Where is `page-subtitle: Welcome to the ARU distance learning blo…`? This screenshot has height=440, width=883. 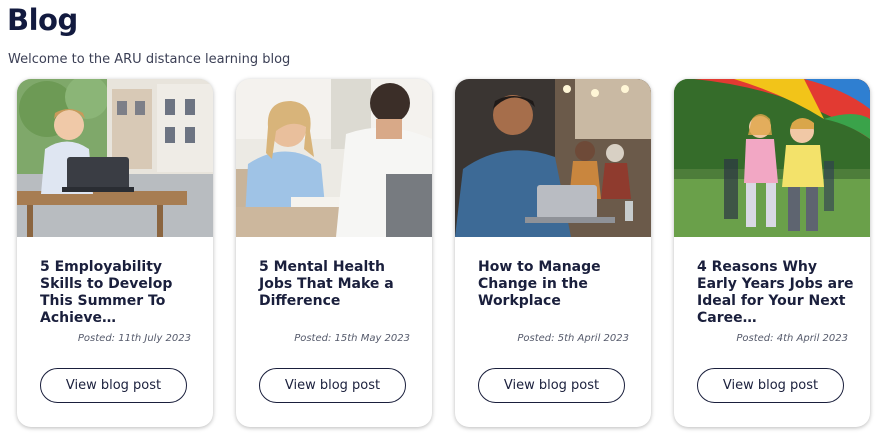 page-subtitle: Welcome to the ARU distance learning blo… is located at coordinates (149, 59).